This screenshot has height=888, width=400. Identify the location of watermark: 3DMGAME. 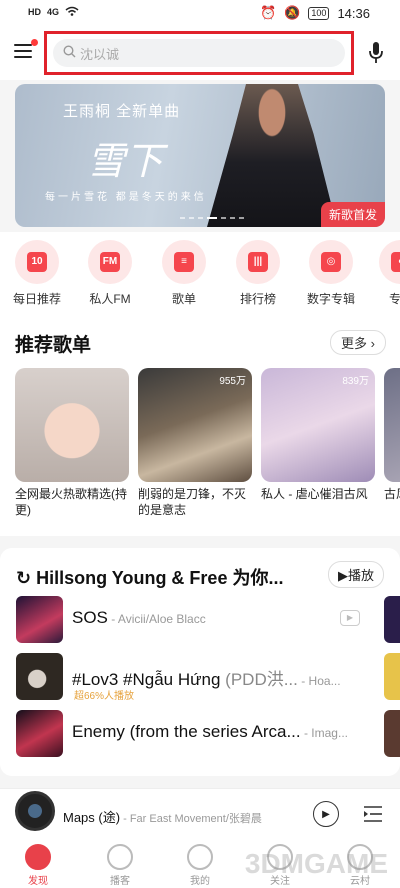
(316, 863).